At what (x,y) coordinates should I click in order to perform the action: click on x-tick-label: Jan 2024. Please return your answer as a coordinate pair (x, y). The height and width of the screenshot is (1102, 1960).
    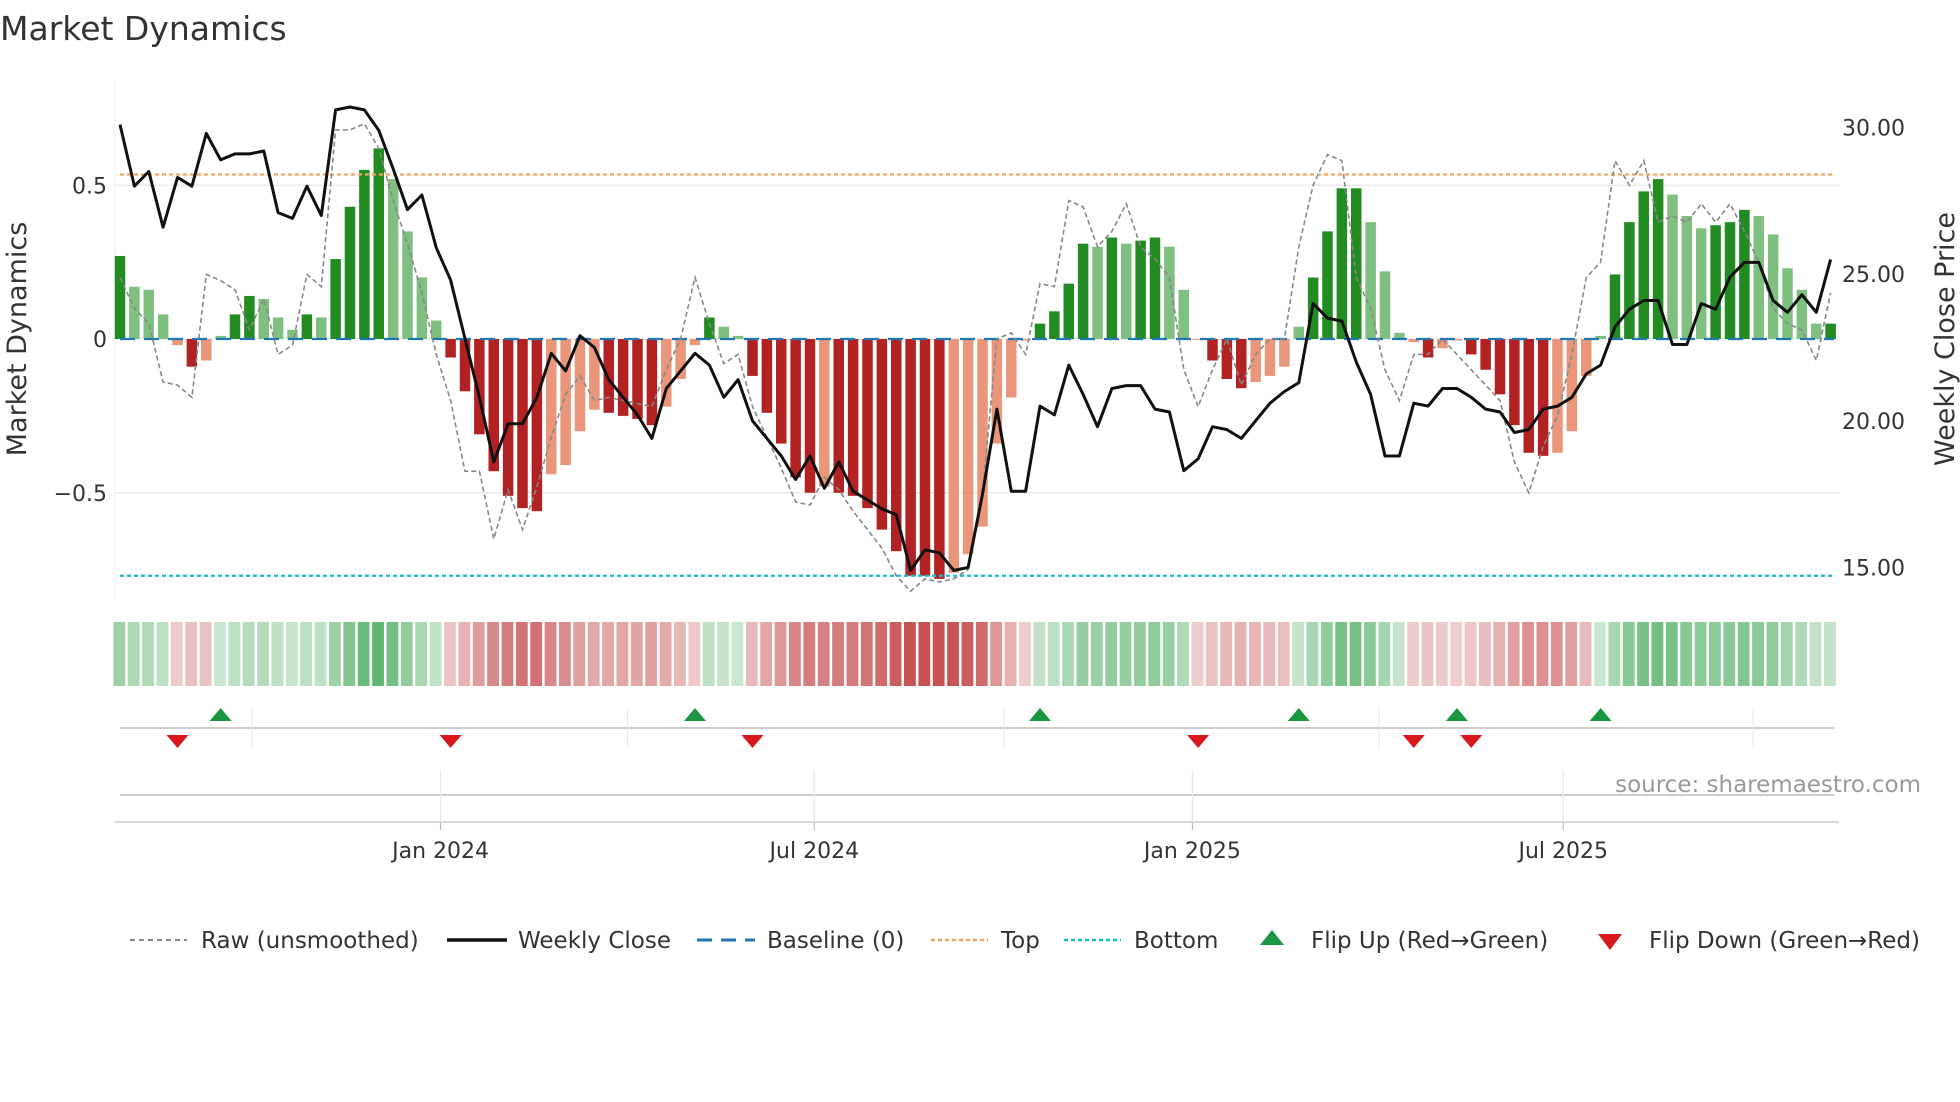
    Looking at the image, I should click on (439, 851).